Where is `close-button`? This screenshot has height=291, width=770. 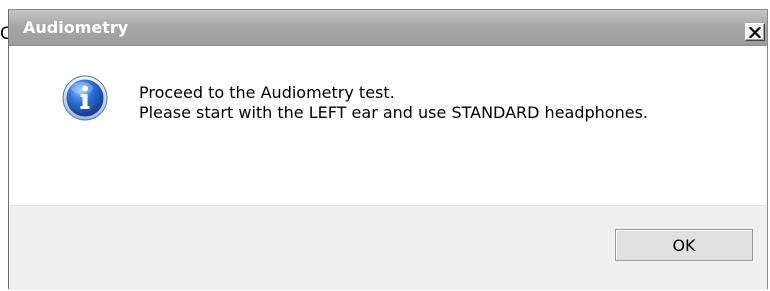
close-button is located at coordinates (755, 32).